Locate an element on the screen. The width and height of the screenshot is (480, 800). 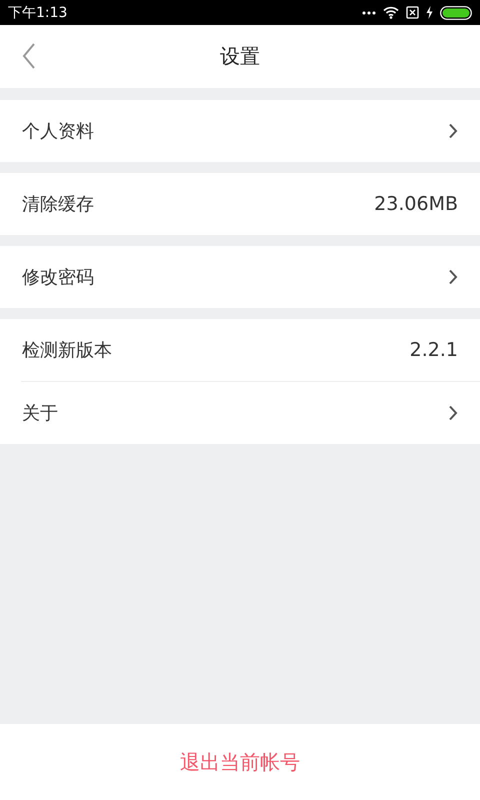
row-value: 2.2.1 is located at coordinates (434, 350).